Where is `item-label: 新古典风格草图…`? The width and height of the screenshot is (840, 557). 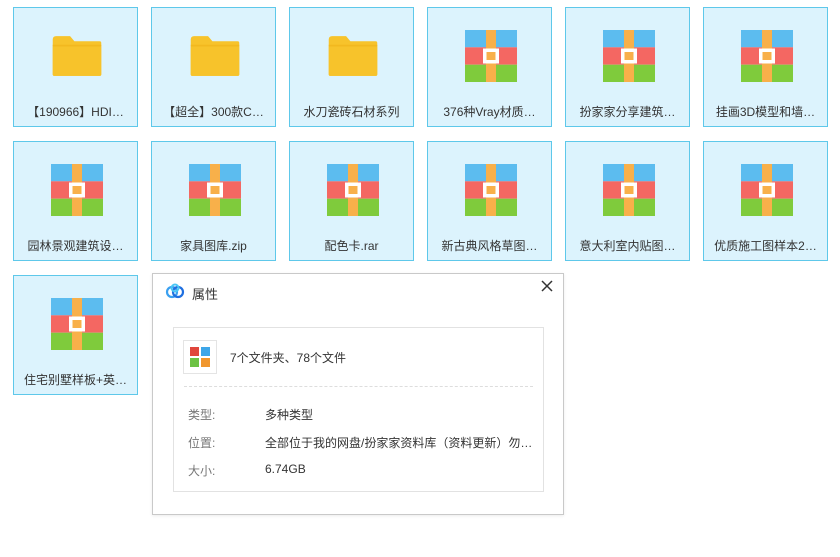 item-label: 新古典风格草图… is located at coordinates (489, 246).